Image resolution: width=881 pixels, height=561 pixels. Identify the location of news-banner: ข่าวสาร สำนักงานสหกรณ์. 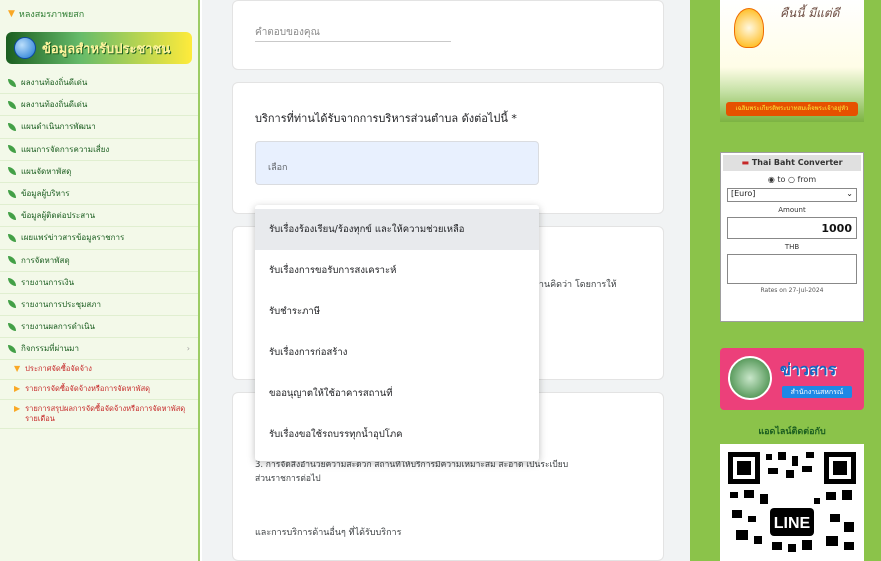
(792, 379).